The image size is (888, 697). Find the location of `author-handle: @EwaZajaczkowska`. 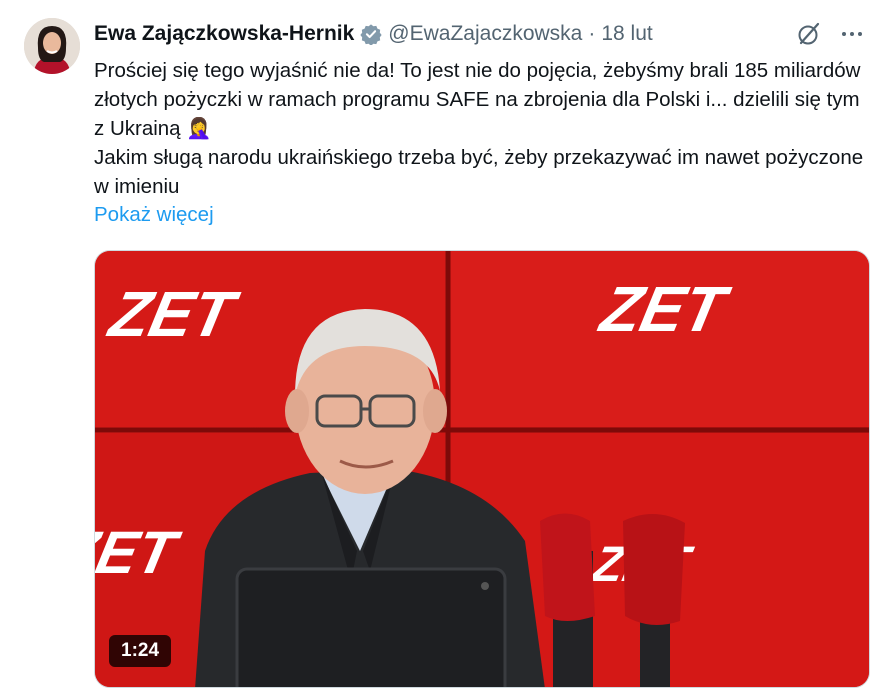

author-handle: @EwaZajaczkowska is located at coordinates (485, 34).